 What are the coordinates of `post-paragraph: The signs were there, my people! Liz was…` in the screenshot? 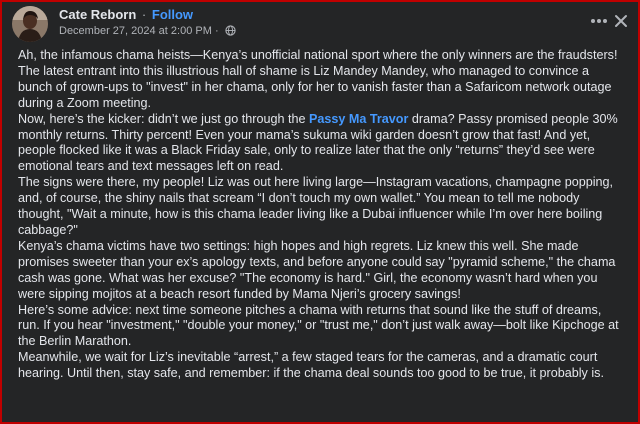 It's located at (316, 206).